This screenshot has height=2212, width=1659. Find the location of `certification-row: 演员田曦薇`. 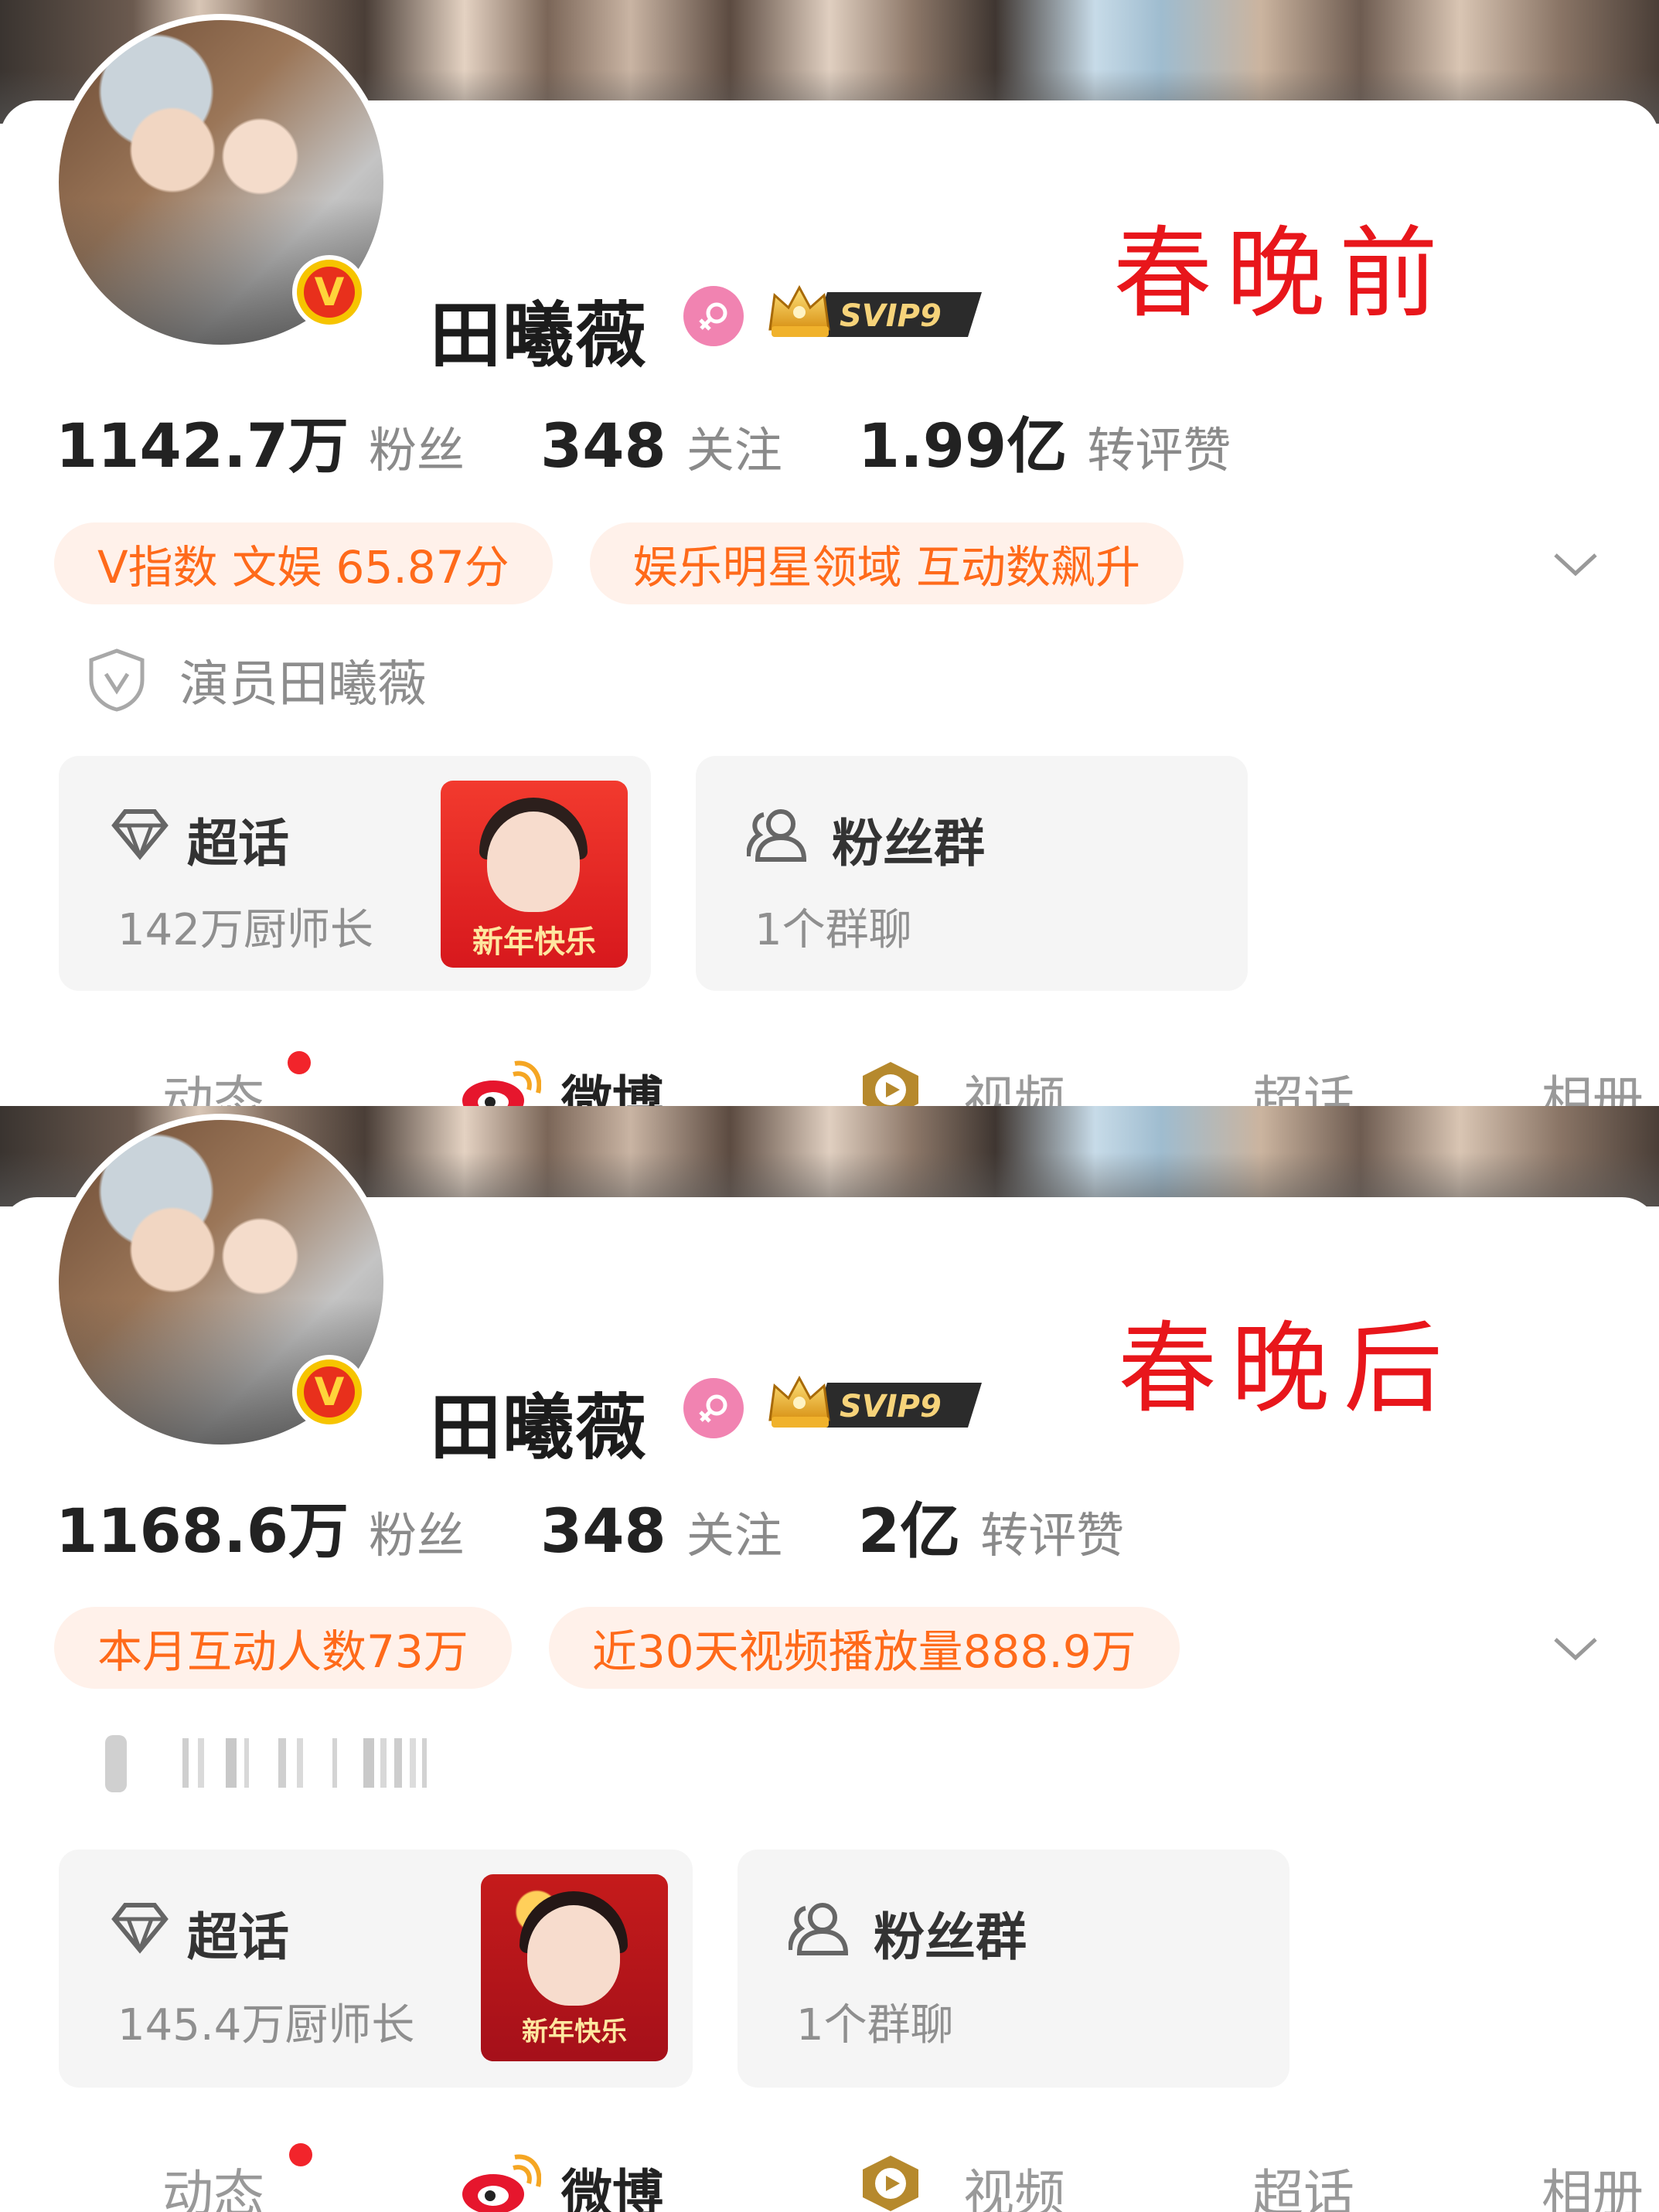

certification-row: 演员田曦薇 is located at coordinates (257, 680).